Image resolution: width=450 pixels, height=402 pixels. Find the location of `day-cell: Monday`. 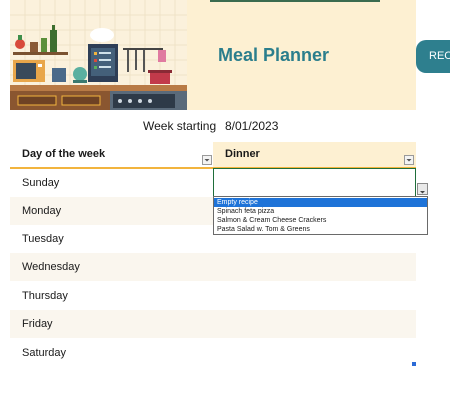

day-cell: Monday is located at coordinates (41, 211).